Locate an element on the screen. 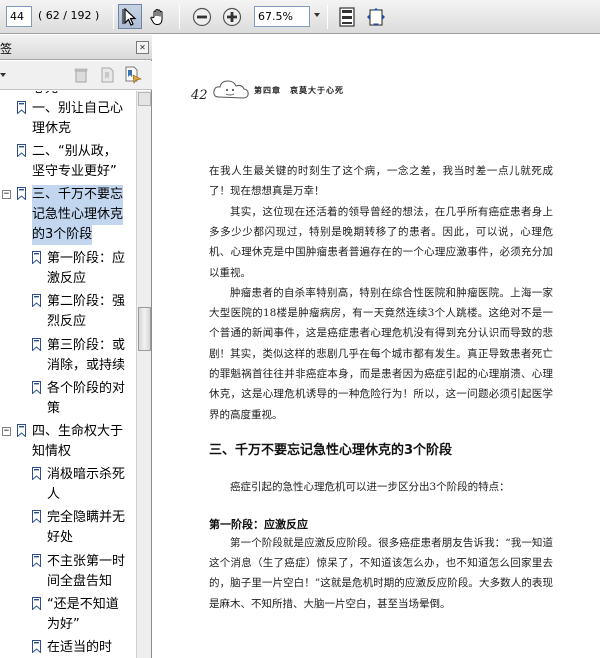 The image size is (600, 658). bookmark-label: 烈反应 is located at coordinates (67, 321).